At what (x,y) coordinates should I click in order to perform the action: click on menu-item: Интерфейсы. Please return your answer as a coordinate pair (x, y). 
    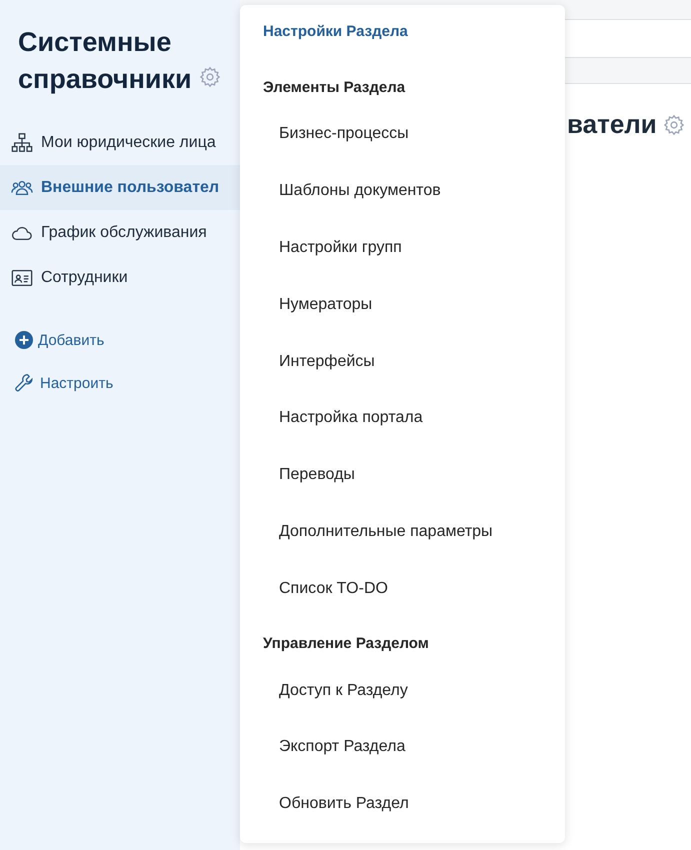
    Looking at the image, I should click on (307, 361).